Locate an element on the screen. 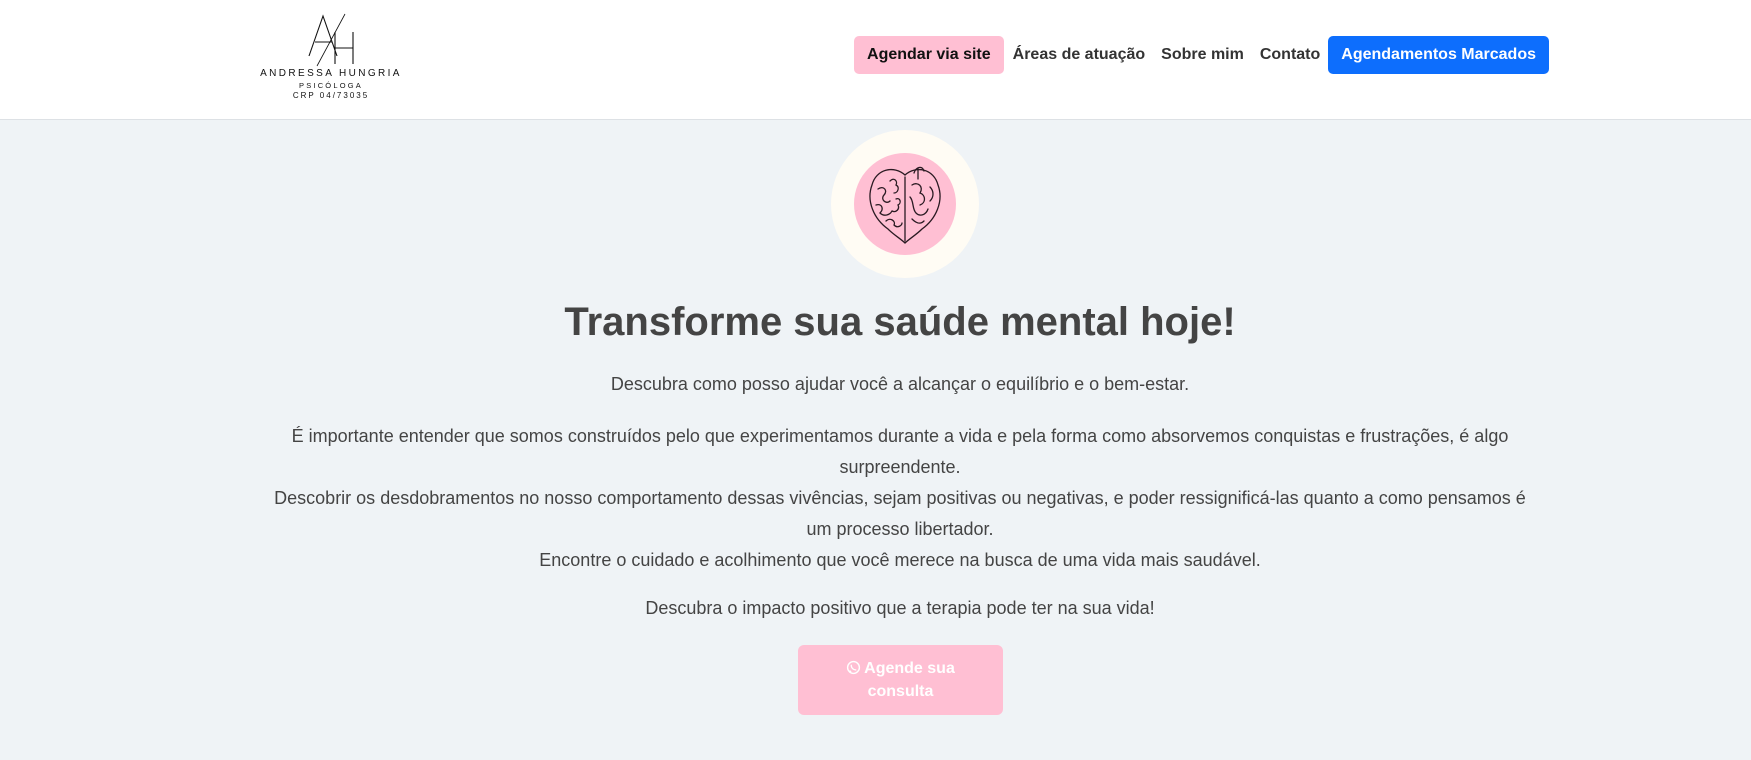 This screenshot has width=1751, height=760. logo-crp: CRP 04/73035 is located at coordinates (331, 95).